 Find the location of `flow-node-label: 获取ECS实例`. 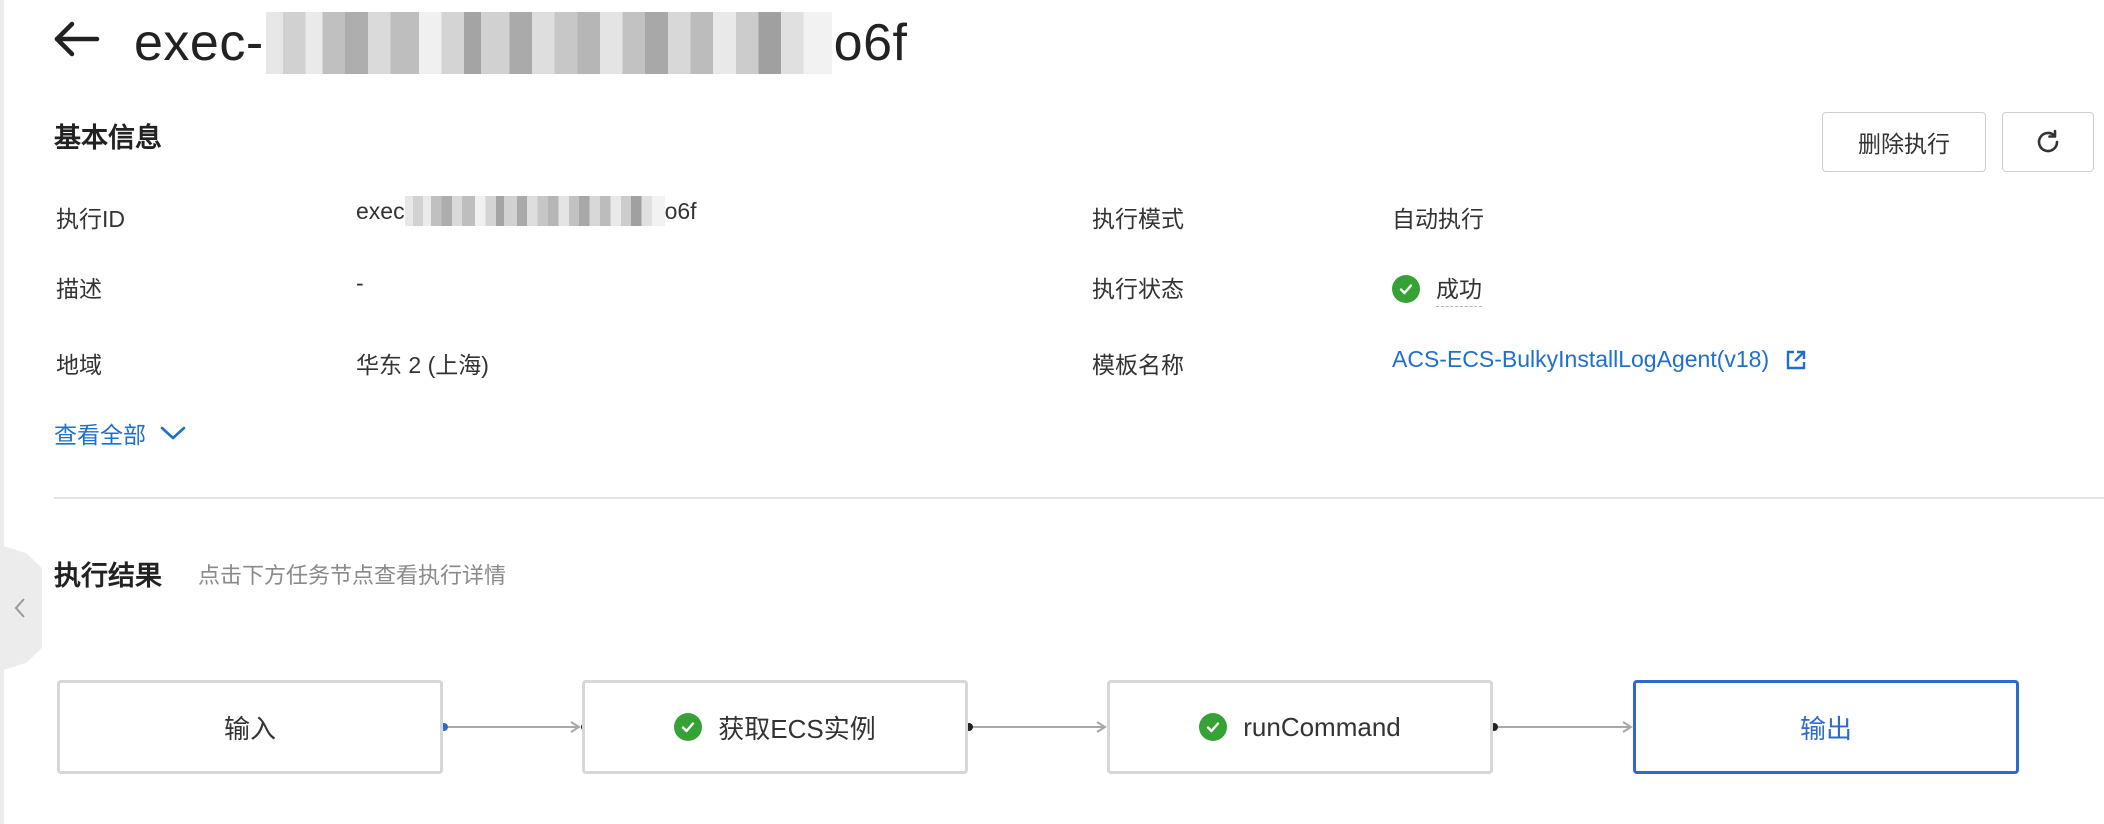

flow-node-label: 获取ECS实例 is located at coordinates (797, 728).